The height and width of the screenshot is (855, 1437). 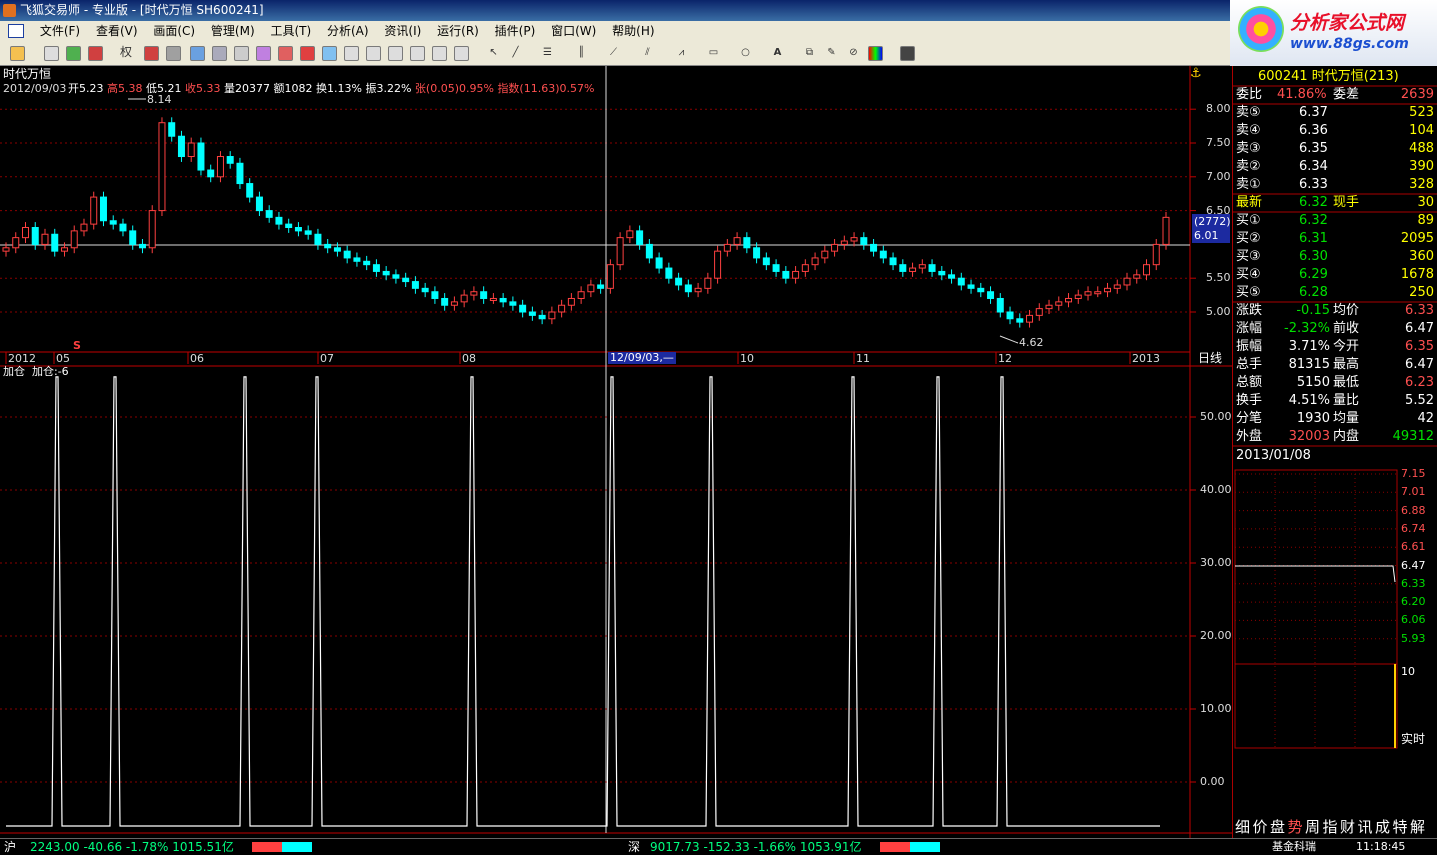 What do you see at coordinates (1400, 827) in the screenshot?
I see `bottom-tab: 特` at bounding box center [1400, 827].